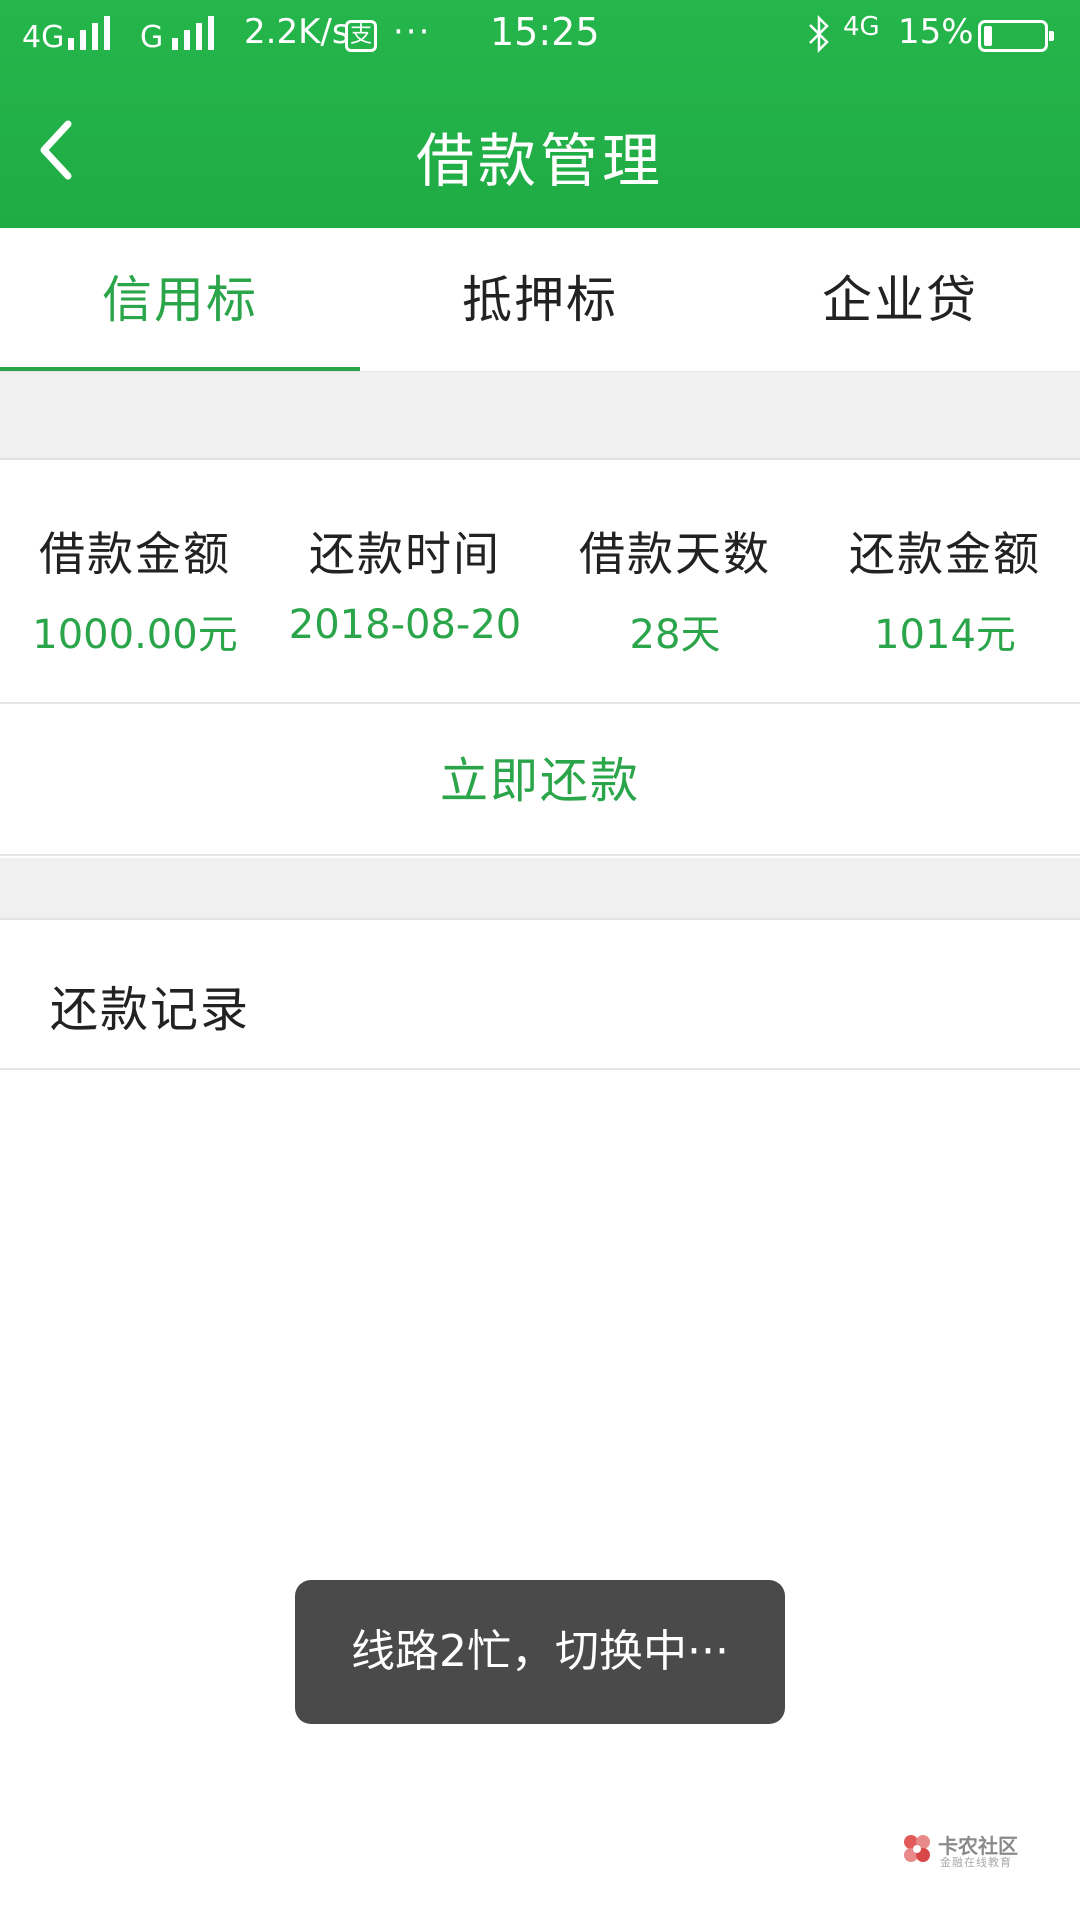 Image resolution: width=1080 pixels, height=1920 pixels. Describe the element at coordinates (675, 582) in the screenshot. I see `loan-days: 借款天数 28天` at that location.